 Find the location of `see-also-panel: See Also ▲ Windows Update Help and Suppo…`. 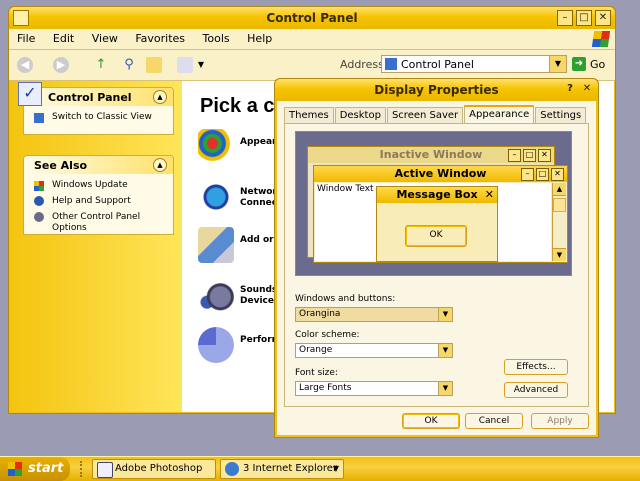

see-also-panel: See Also ▲ Windows Update Help and Suppo… is located at coordinates (98, 195).